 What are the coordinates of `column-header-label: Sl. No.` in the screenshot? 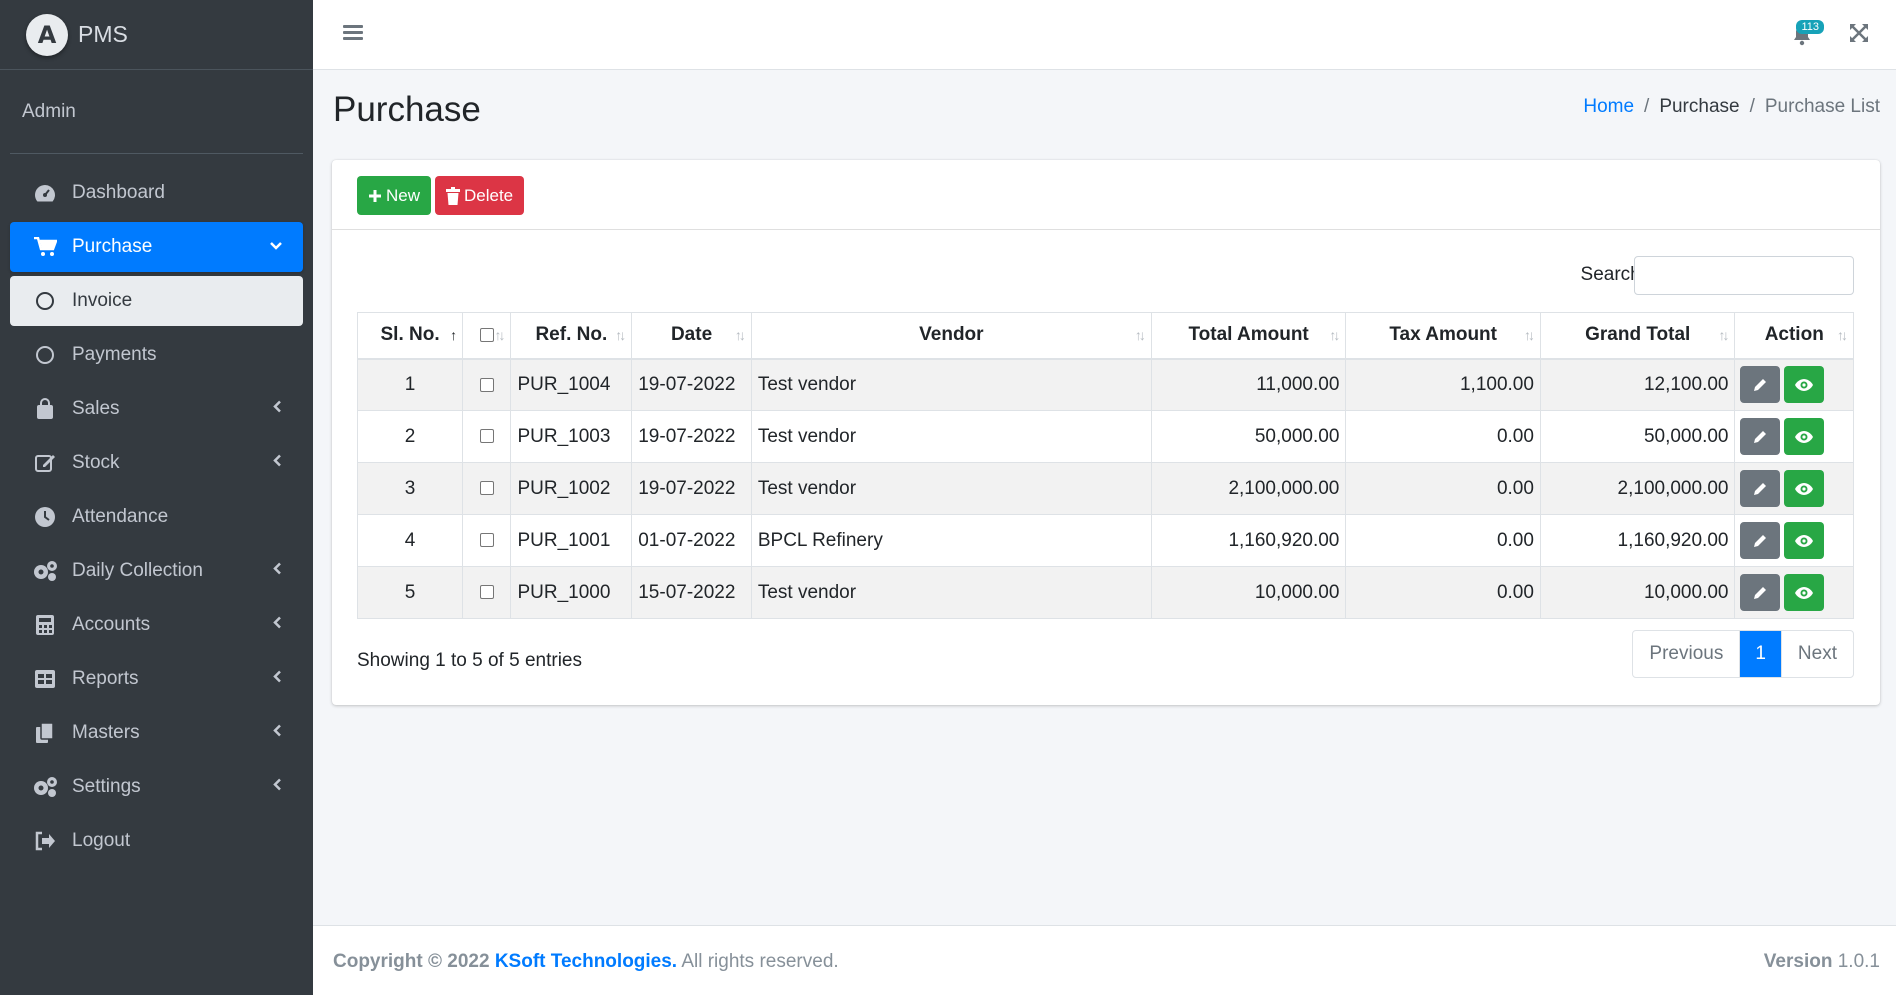 It's located at (410, 335).